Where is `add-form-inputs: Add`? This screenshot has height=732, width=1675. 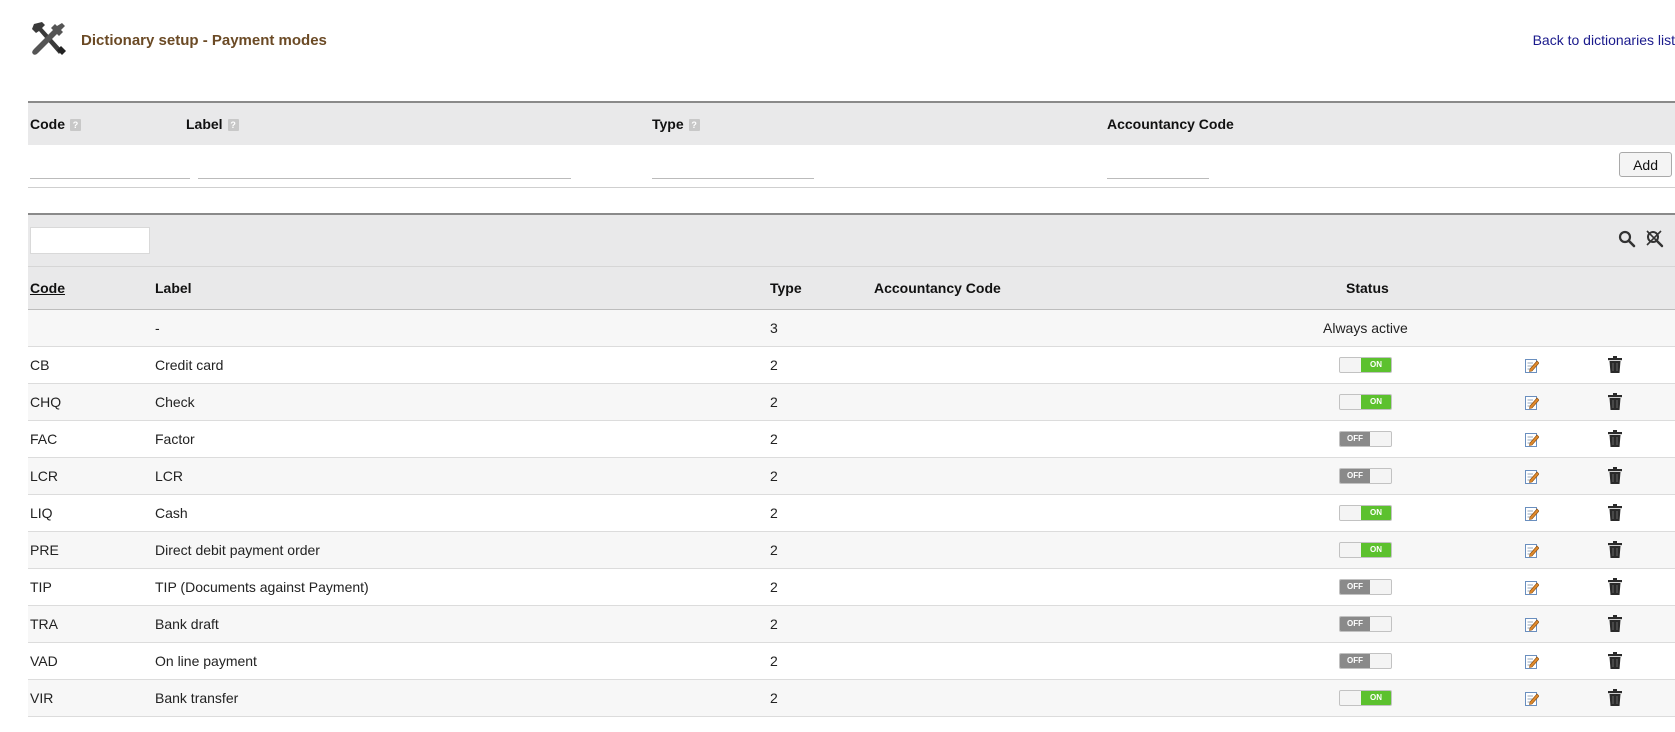
add-form-inputs: Add is located at coordinates (851, 166).